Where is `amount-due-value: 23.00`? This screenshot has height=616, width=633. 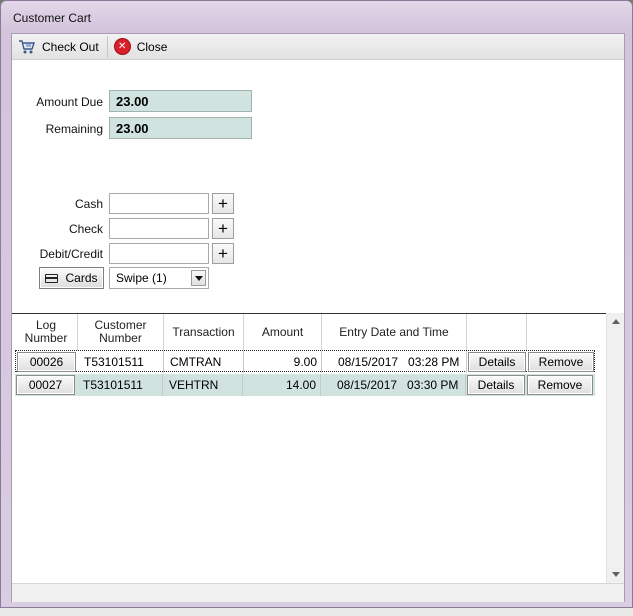 amount-due-value: 23.00 is located at coordinates (180, 101).